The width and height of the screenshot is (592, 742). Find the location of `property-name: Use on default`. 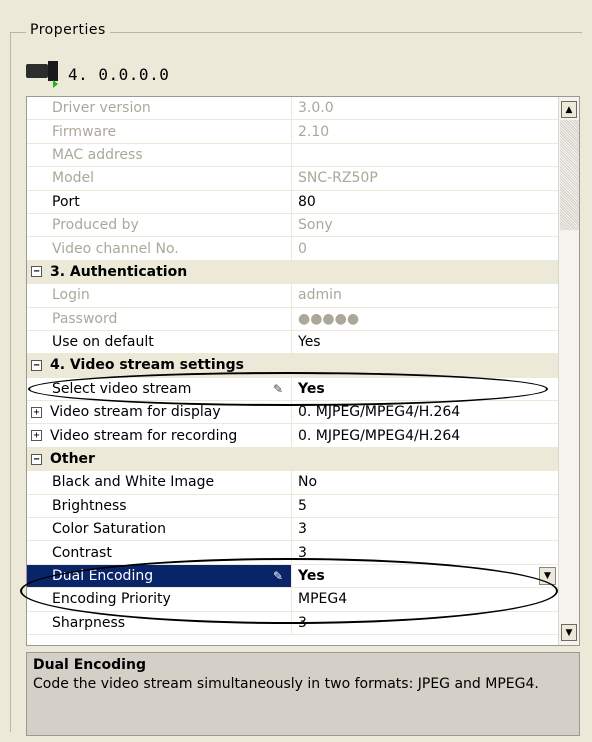

property-name: Use on default is located at coordinates (103, 342).